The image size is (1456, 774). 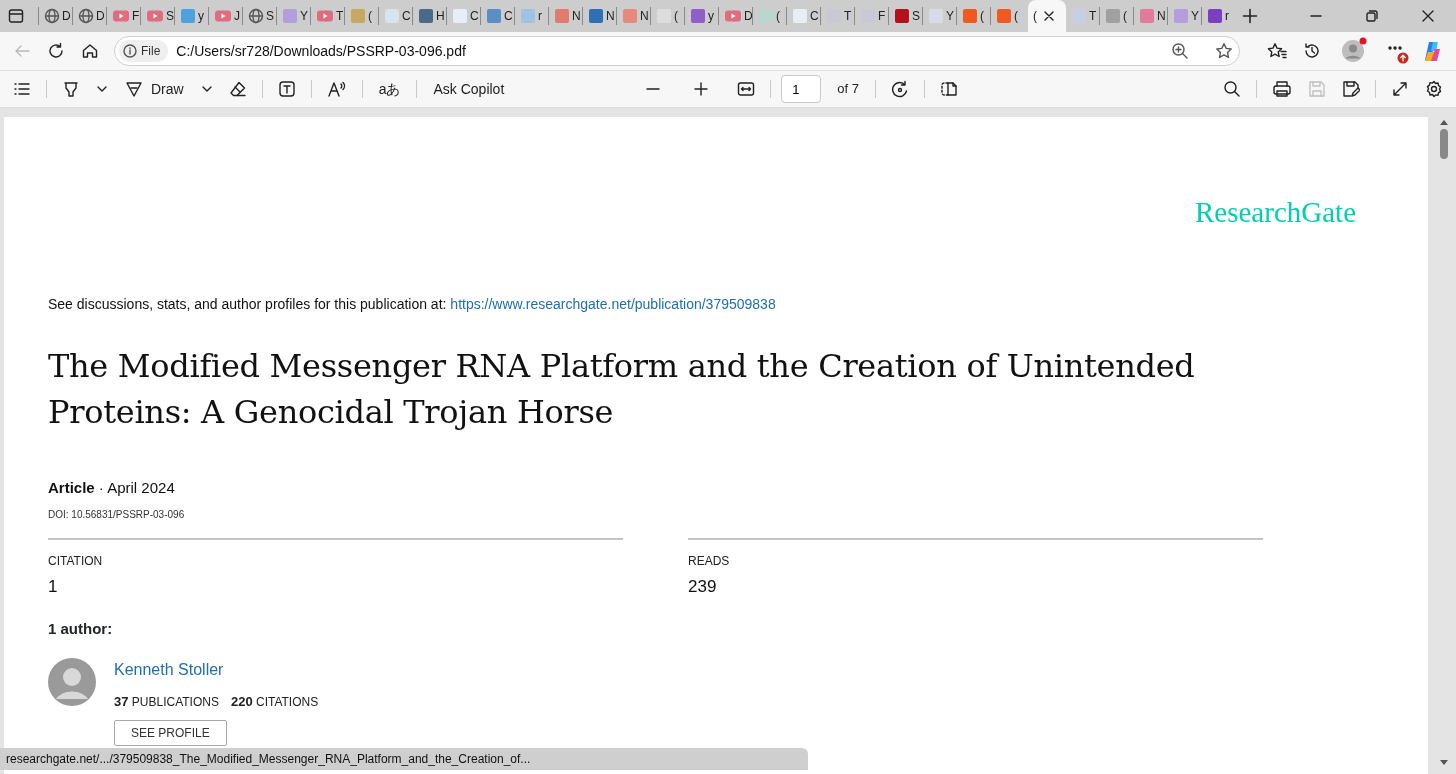 I want to click on new-tab-icon, so click(x=1250, y=16).